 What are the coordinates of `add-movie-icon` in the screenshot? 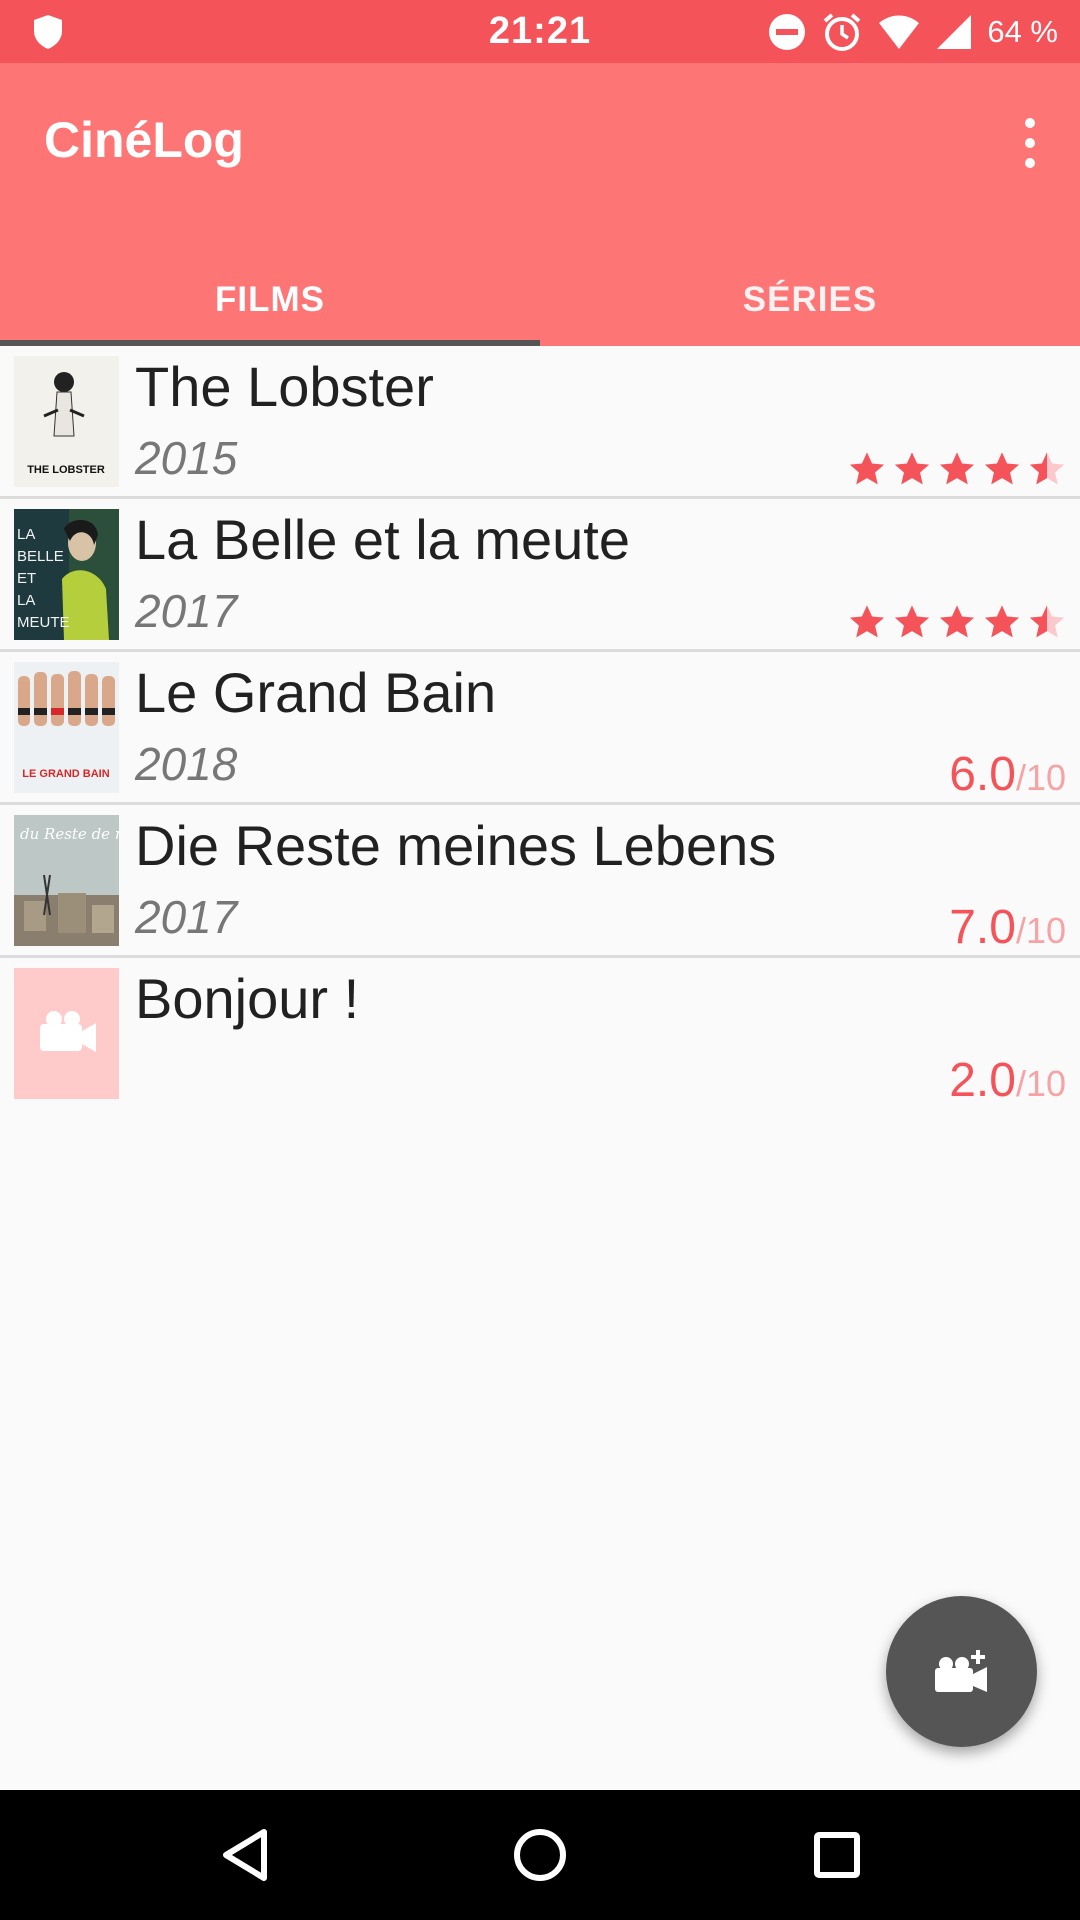 It's located at (960, 1670).